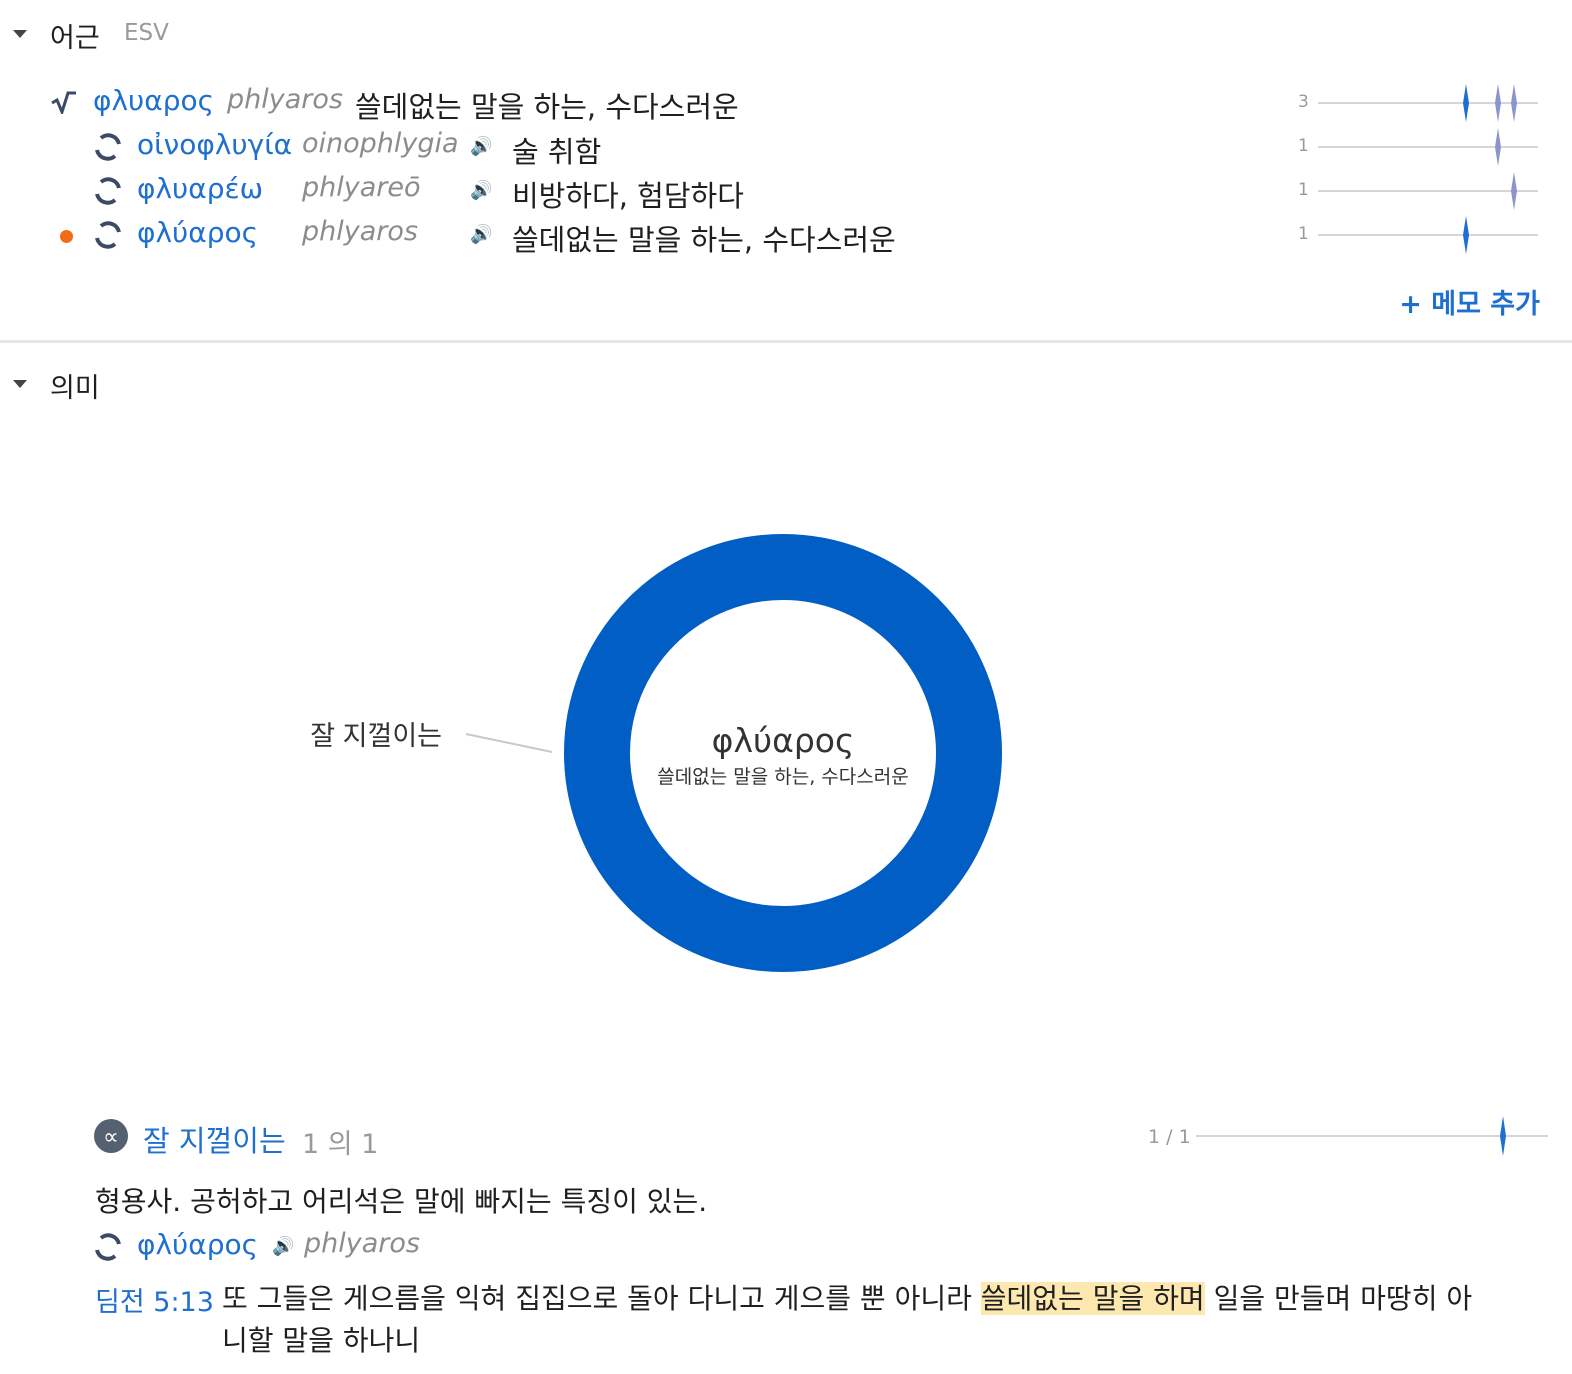 This screenshot has height=1374, width=1572. I want to click on sense-word-translit: phlyaros, so click(362, 1243).